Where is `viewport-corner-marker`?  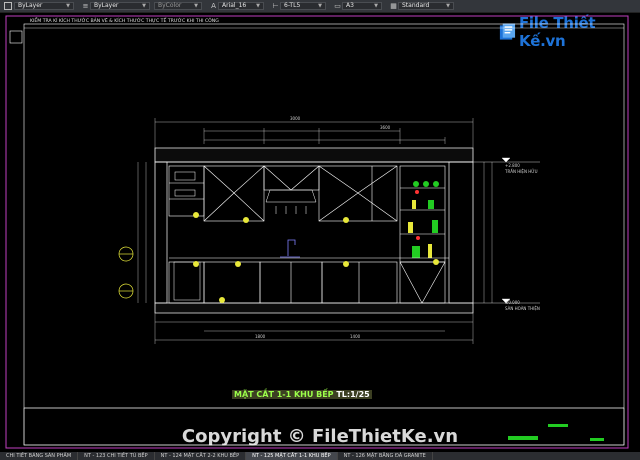 viewport-corner-marker is located at coordinates (16, 37).